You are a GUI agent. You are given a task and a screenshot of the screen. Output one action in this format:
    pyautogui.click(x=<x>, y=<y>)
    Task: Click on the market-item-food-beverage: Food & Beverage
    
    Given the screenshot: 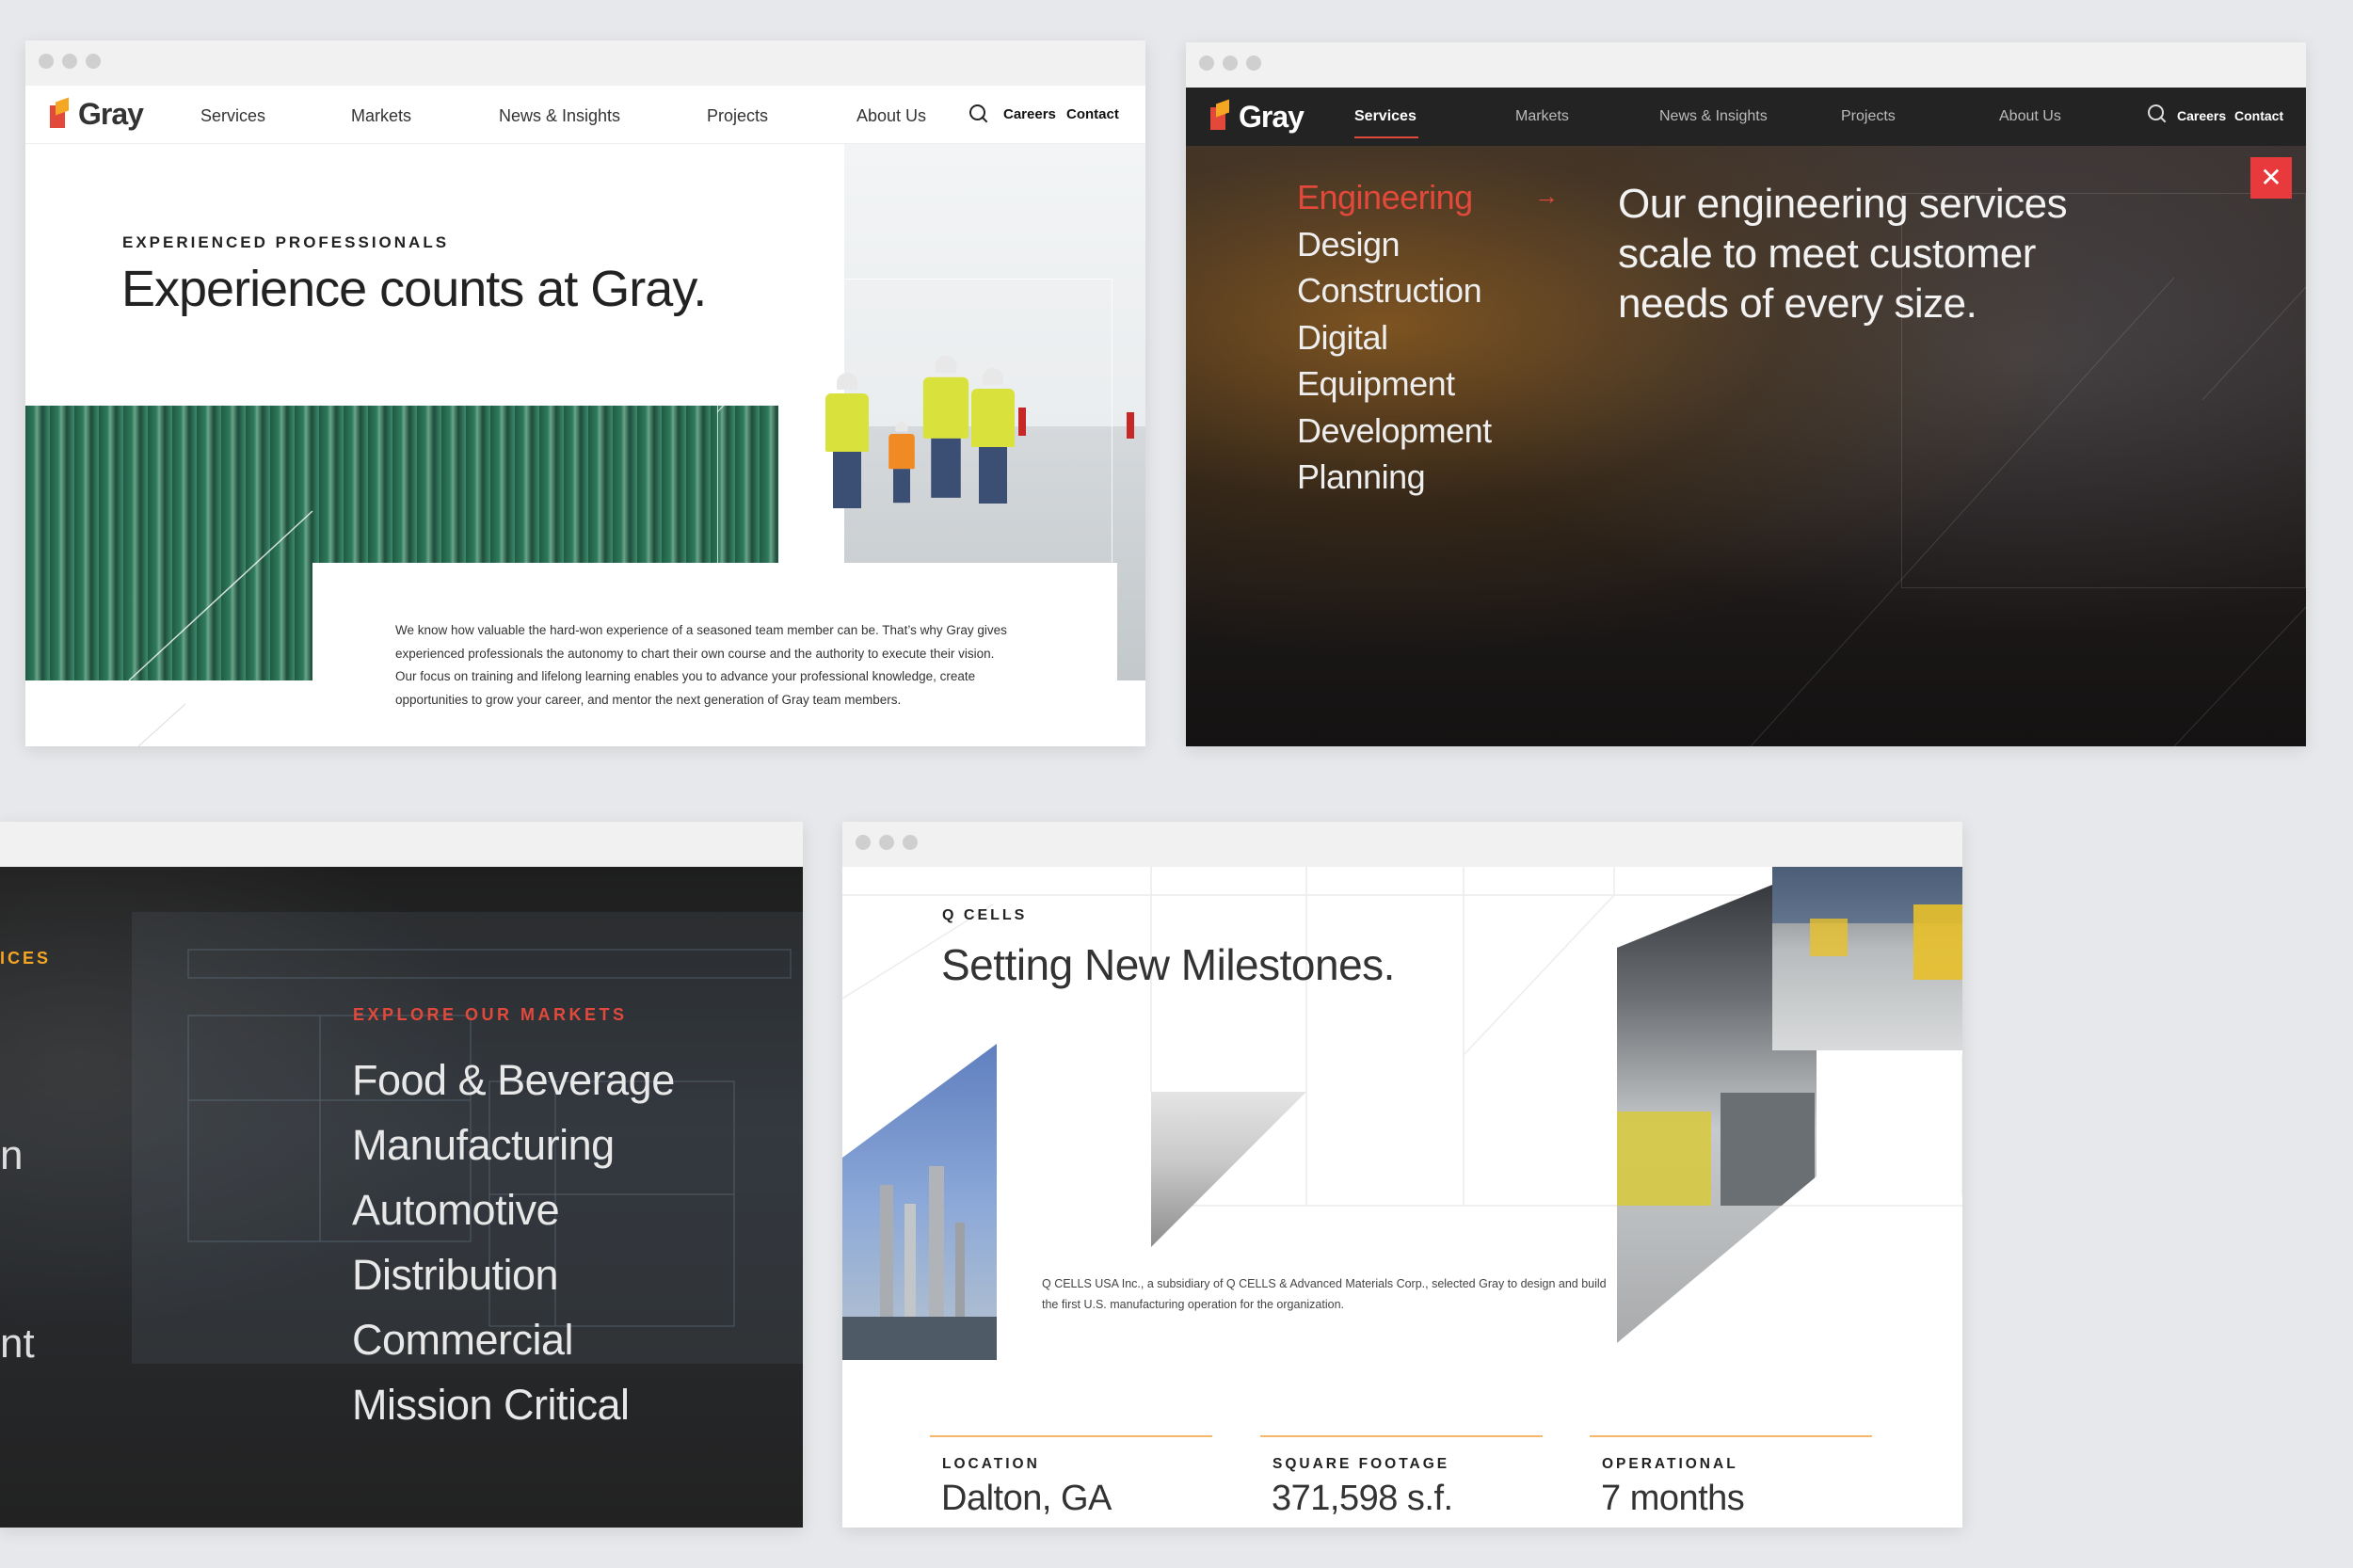 What is the action you would take?
    pyautogui.click(x=513, y=1080)
    